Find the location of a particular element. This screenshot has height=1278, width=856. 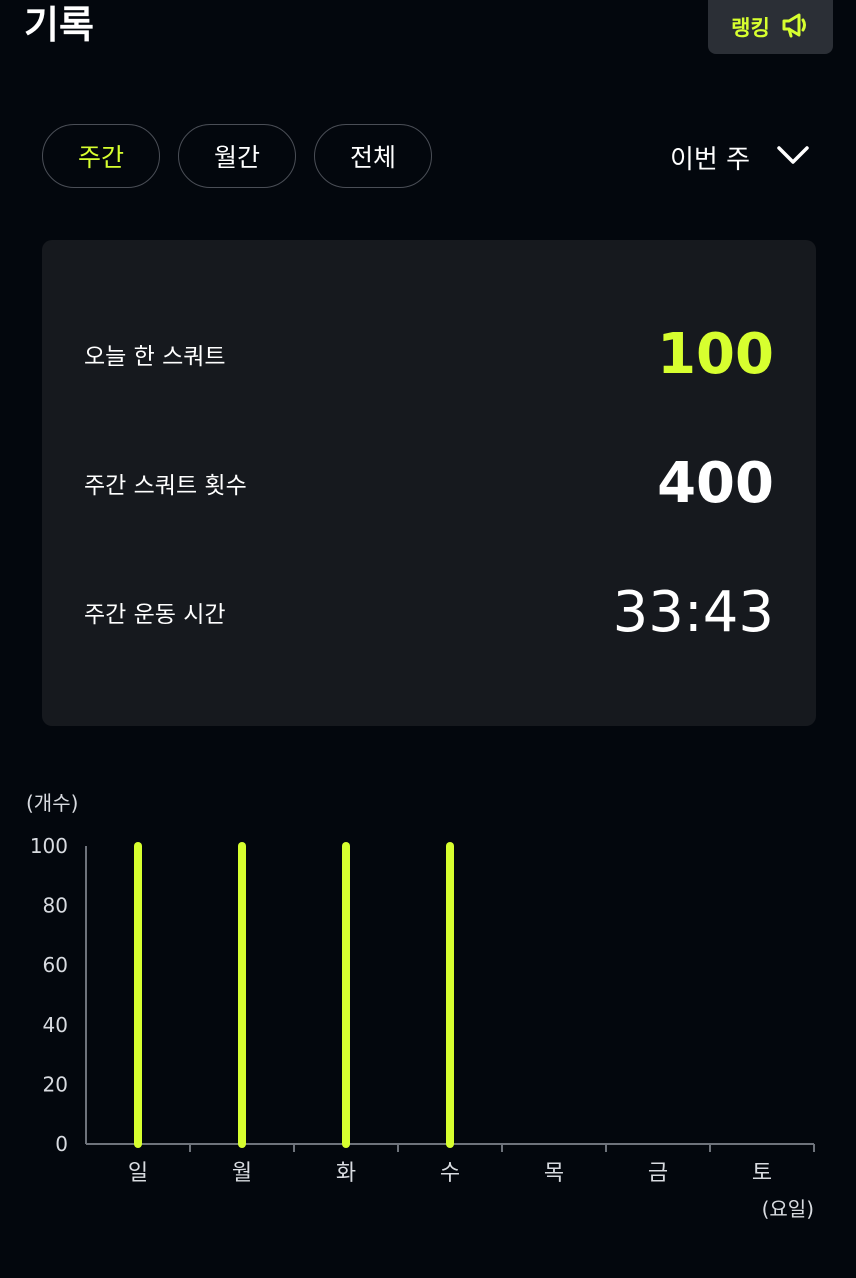

y-axis-label: (개수) is located at coordinates (52, 803).